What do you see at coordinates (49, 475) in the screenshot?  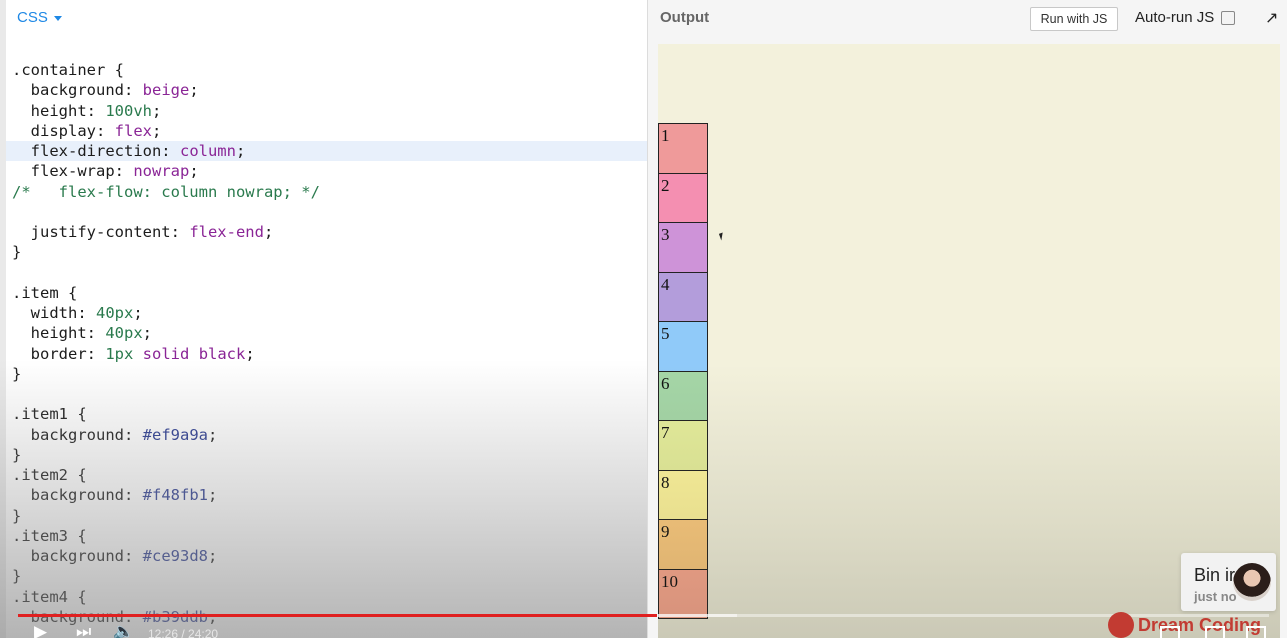 I see `code-token: .item2 {` at bounding box center [49, 475].